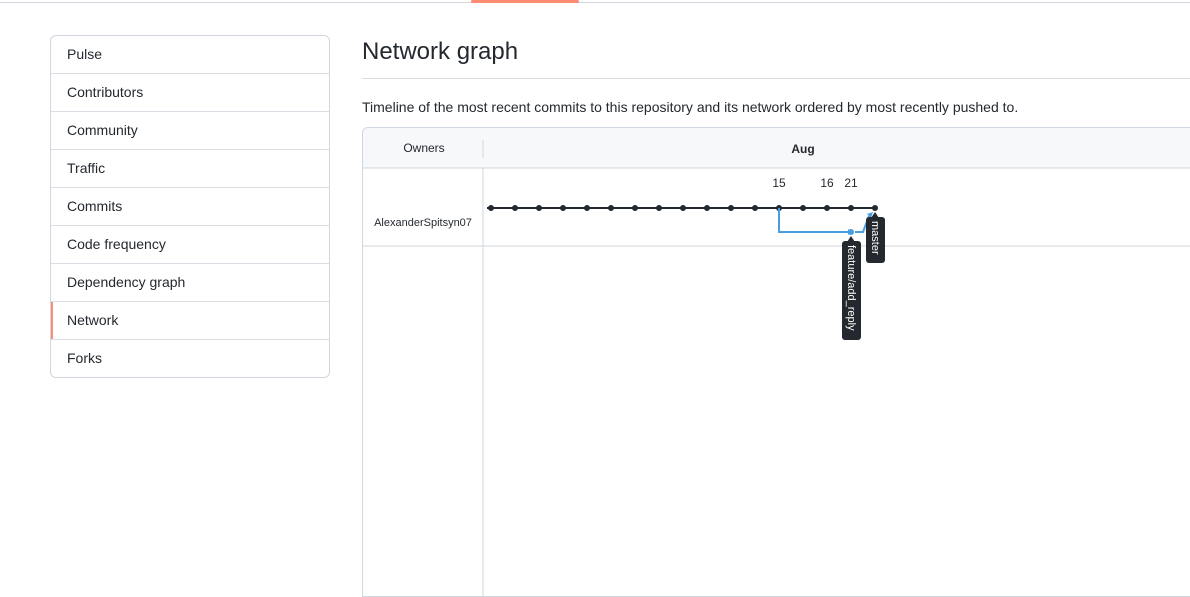  Describe the element at coordinates (190, 282) in the screenshot. I see `sidebar-item-dependency-graph: Dependency graph` at that location.